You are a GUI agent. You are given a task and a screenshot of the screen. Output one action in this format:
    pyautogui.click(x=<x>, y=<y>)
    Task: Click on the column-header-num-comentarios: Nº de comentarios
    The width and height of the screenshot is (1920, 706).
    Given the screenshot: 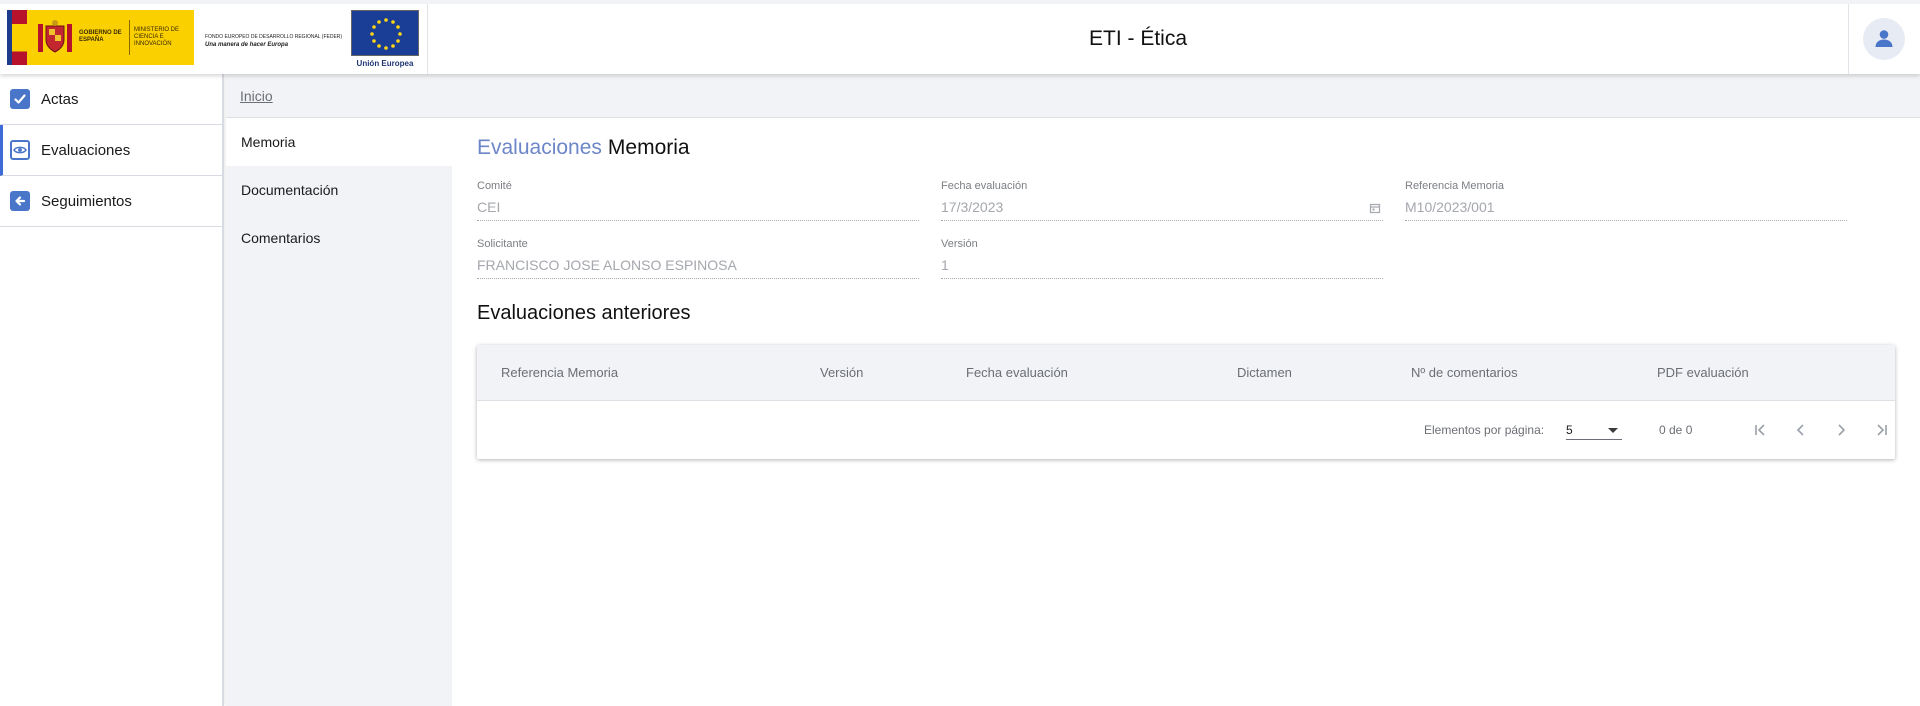 What is the action you would take?
    pyautogui.click(x=1464, y=373)
    